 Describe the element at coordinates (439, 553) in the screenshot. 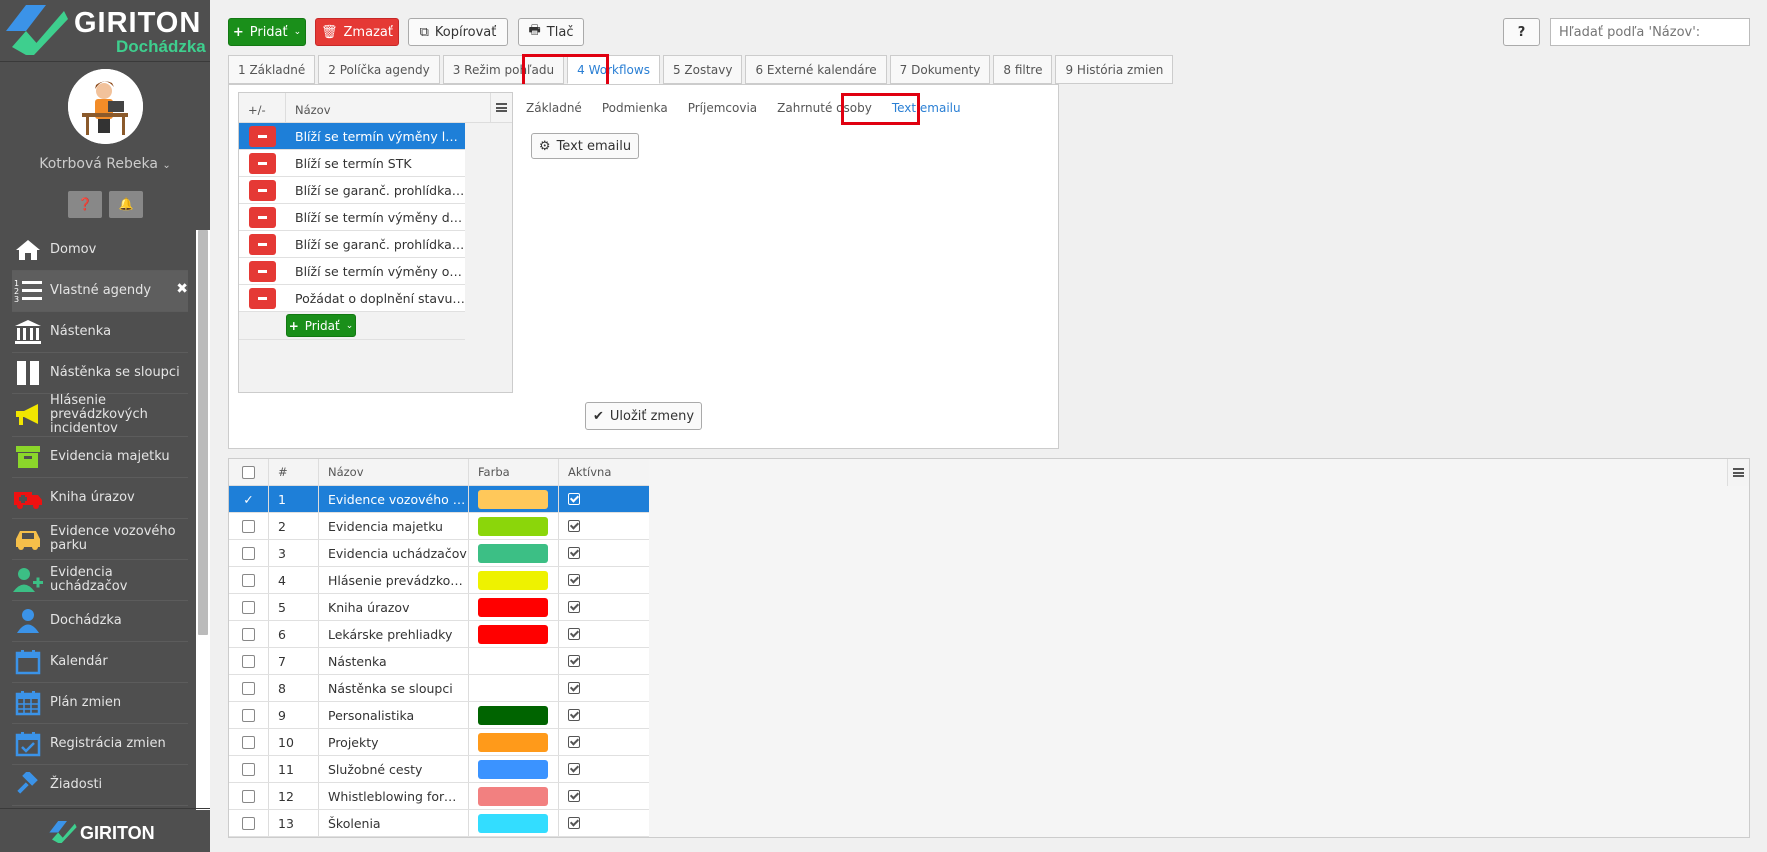

I see `table-row: 3 Evidencia uchádzačov` at that location.